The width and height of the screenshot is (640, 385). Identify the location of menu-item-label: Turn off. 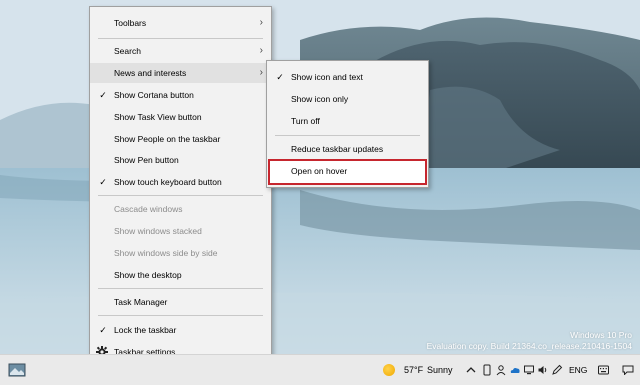
(305, 121).